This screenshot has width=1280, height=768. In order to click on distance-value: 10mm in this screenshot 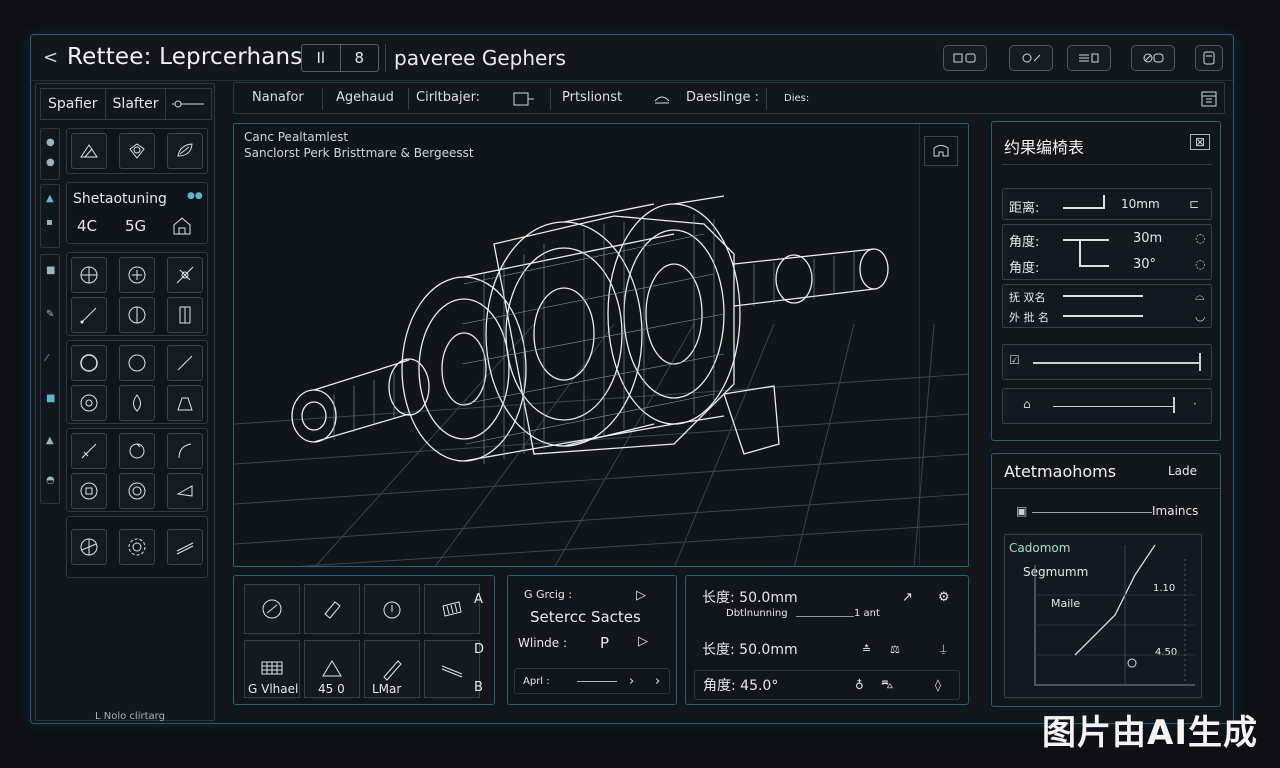, I will do `click(1140, 204)`.